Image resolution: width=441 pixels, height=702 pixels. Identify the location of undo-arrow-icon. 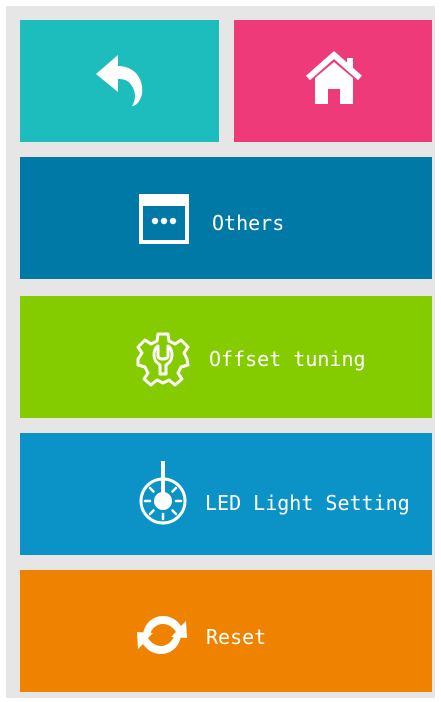
(119, 80).